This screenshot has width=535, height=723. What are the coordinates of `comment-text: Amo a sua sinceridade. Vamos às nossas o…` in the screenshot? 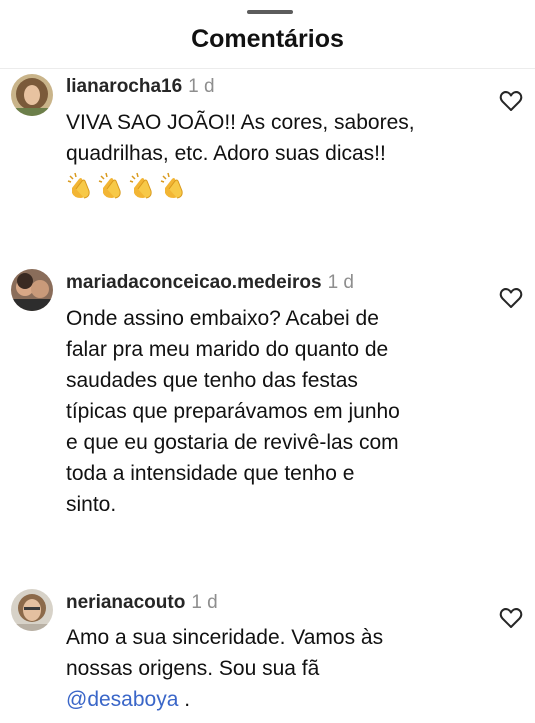 It's located at (276, 668).